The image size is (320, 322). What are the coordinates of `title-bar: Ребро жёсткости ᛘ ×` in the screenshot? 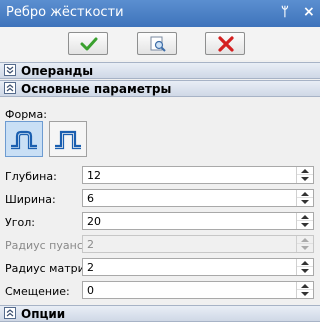 It's located at (160, 13).